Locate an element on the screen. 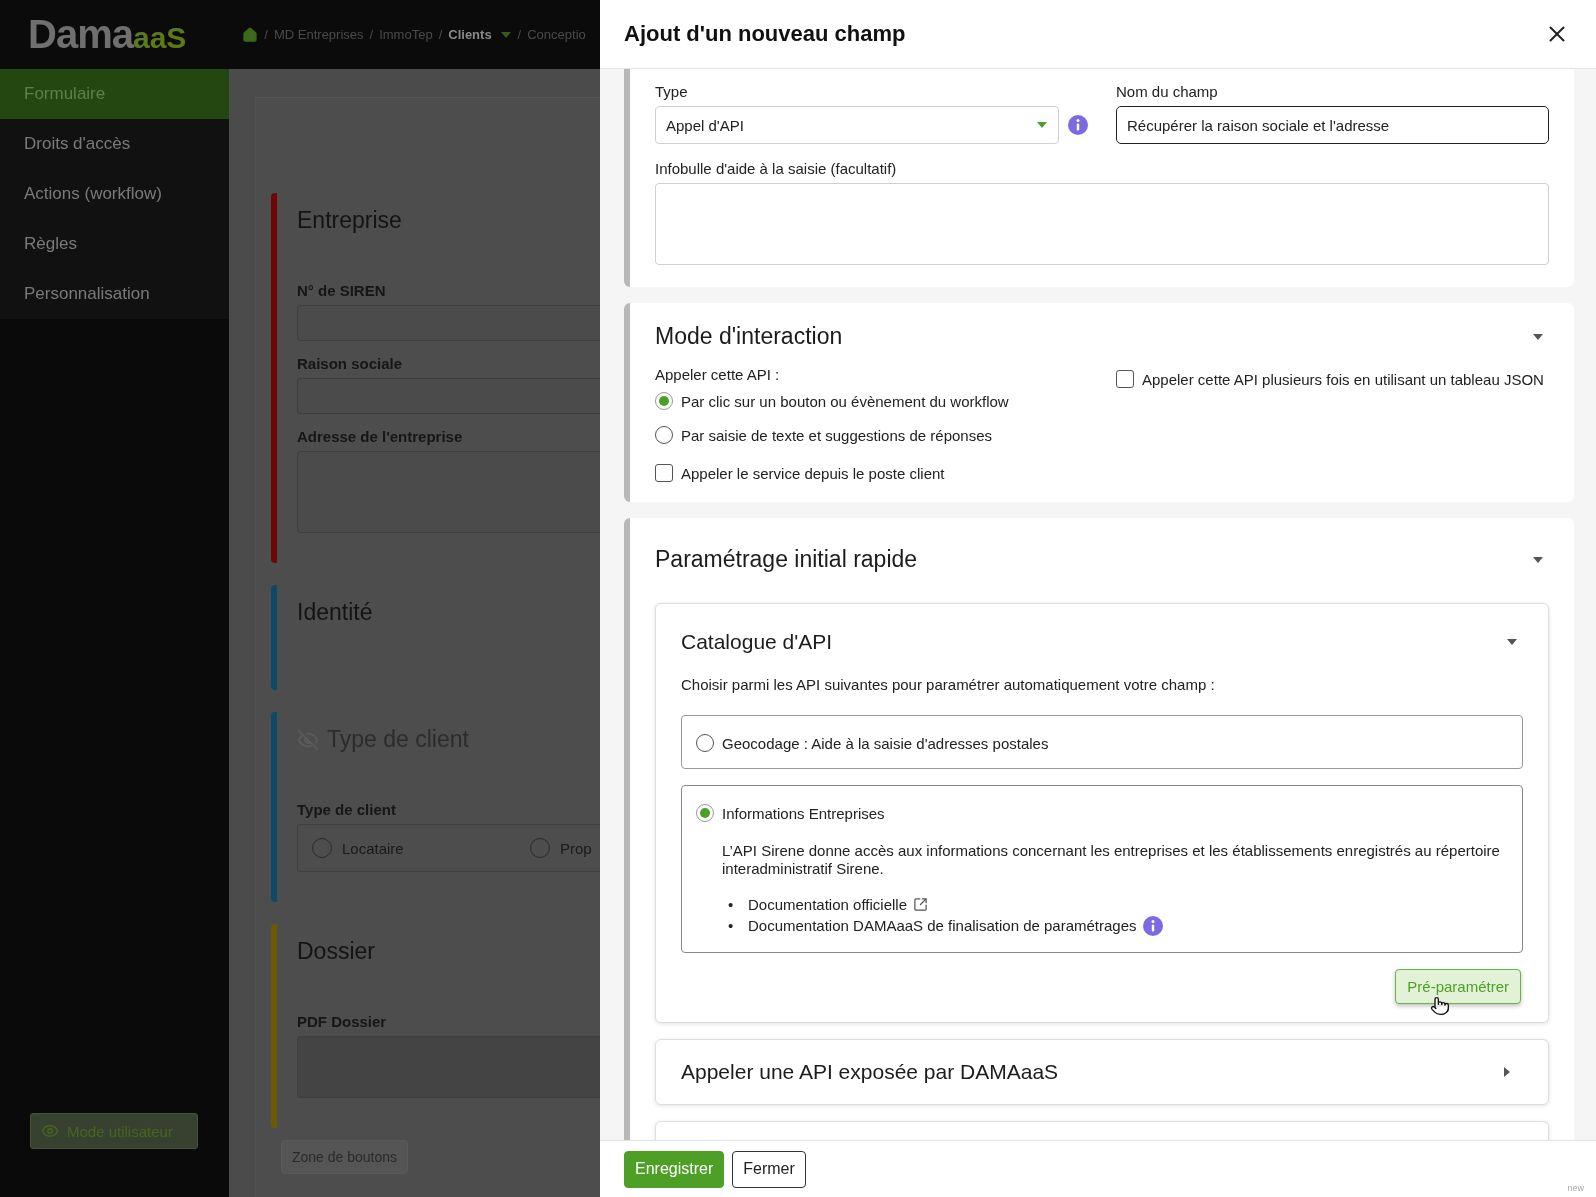 This screenshot has height=1197, width=1596. panel-title: Paramétrage initial rapide is located at coordinates (786, 559).